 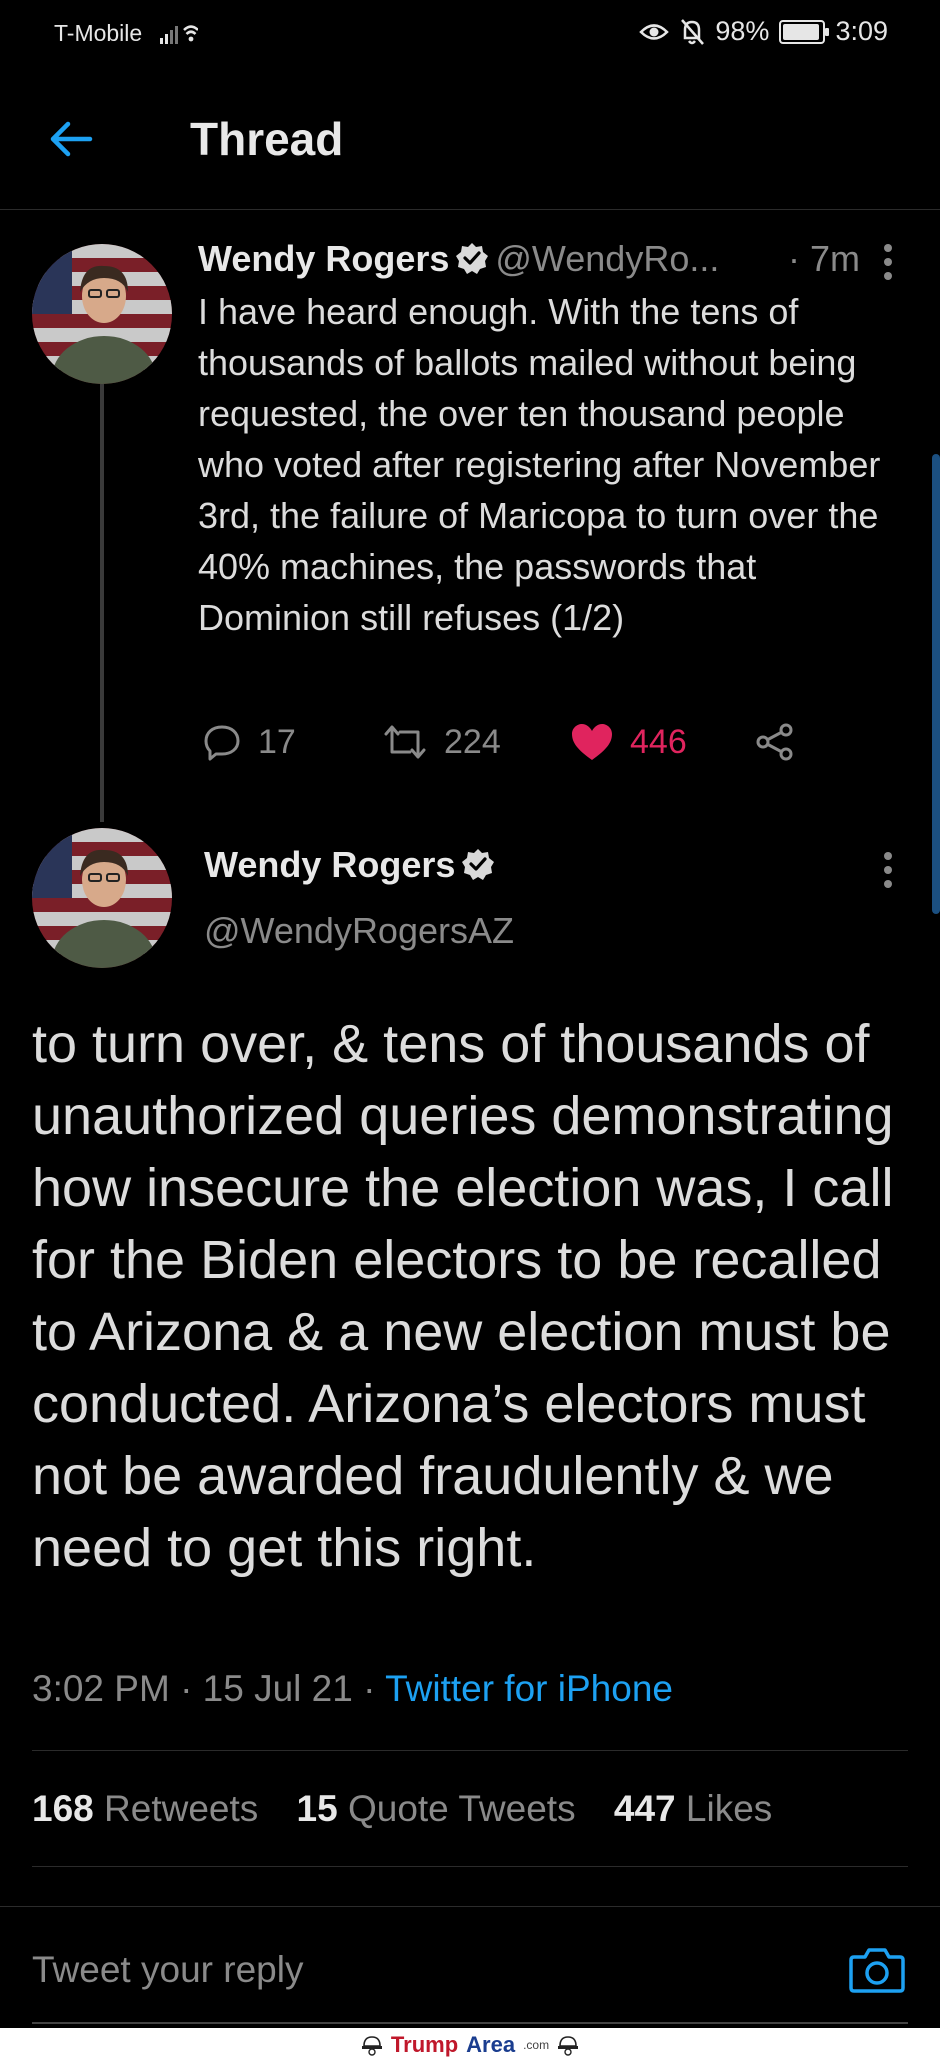 What do you see at coordinates (658, 741) in the screenshot?
I see `like-count: 446` at bounding box center [658, 741].